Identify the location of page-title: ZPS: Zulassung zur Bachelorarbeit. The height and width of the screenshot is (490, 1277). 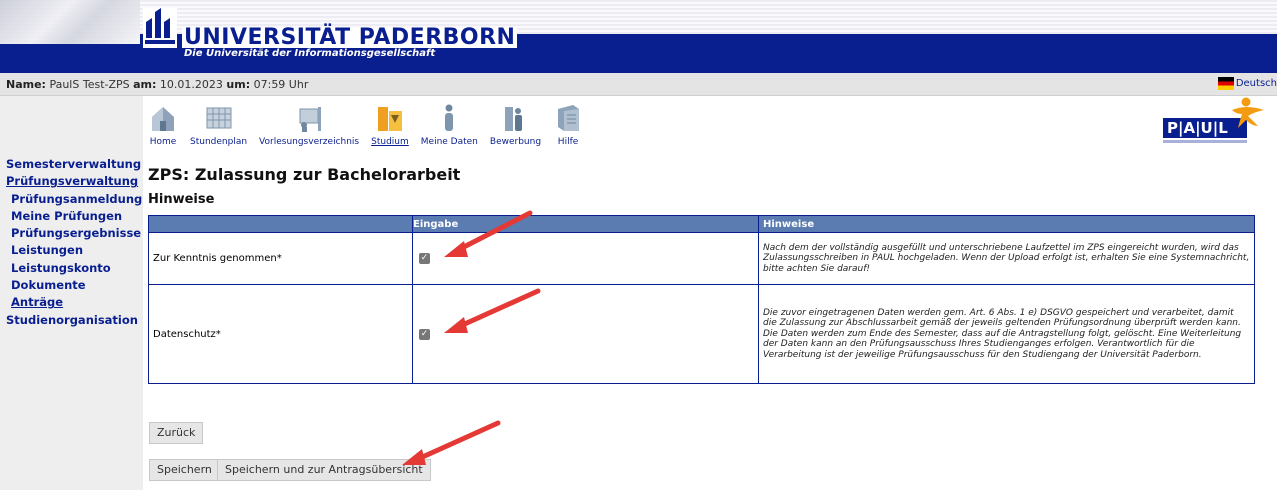
(304, 174).